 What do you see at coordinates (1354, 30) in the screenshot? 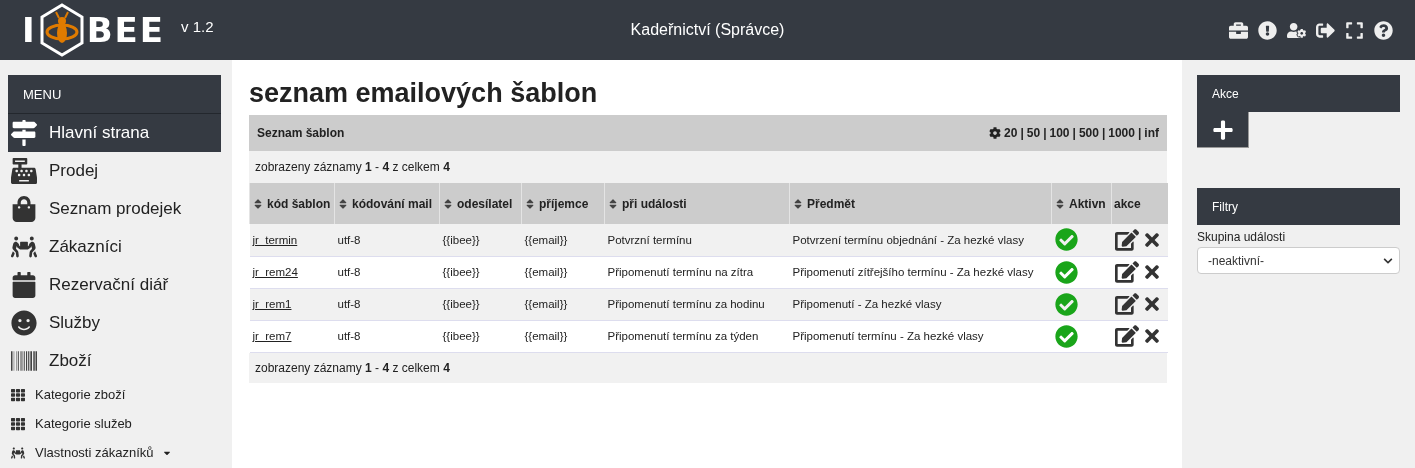
I see `fullscreen-icon` at bounding box center [1354, 30].